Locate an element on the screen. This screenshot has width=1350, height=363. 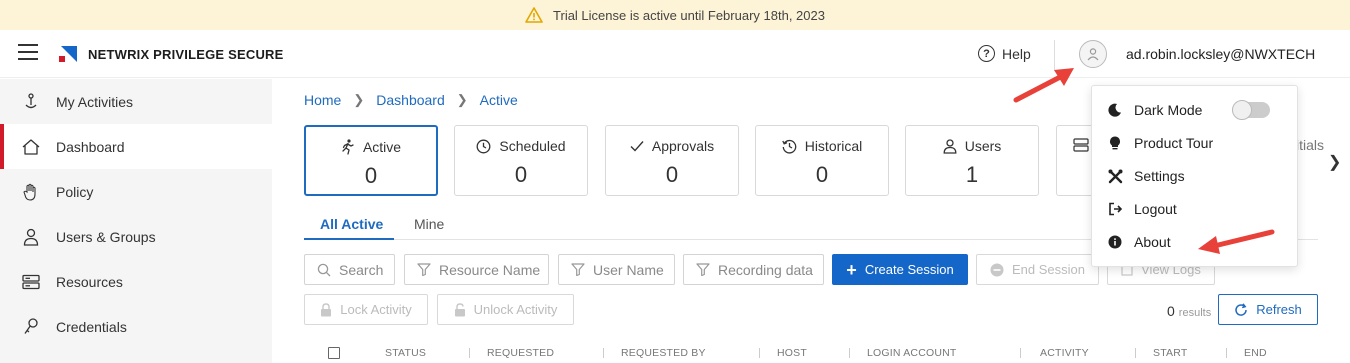
refresh-button: Refresh is located at coordinates (1268, 309).